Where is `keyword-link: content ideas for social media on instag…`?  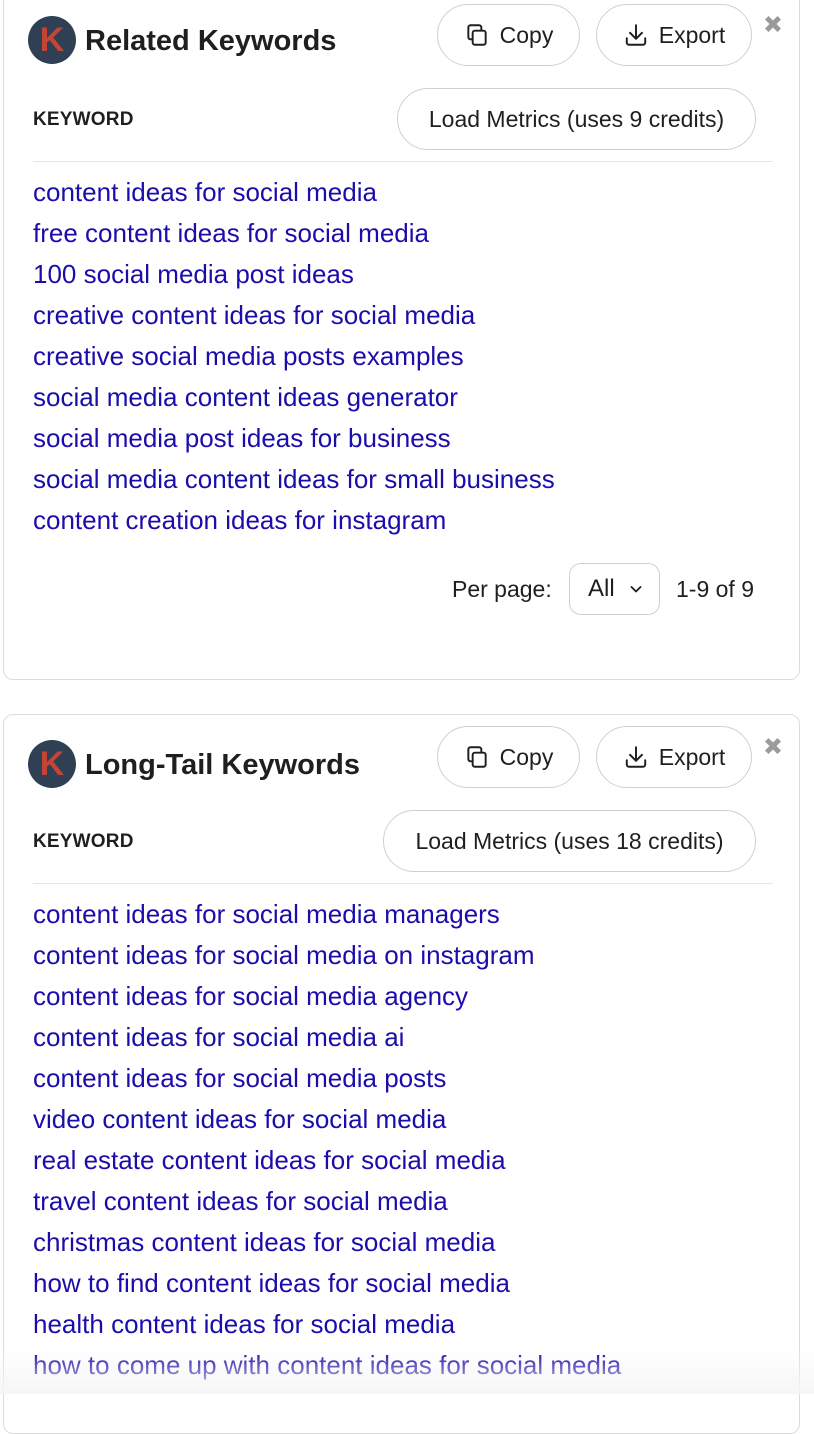
keyword-link: content ideas for social media on instag… is located at coordinates (327, 955).